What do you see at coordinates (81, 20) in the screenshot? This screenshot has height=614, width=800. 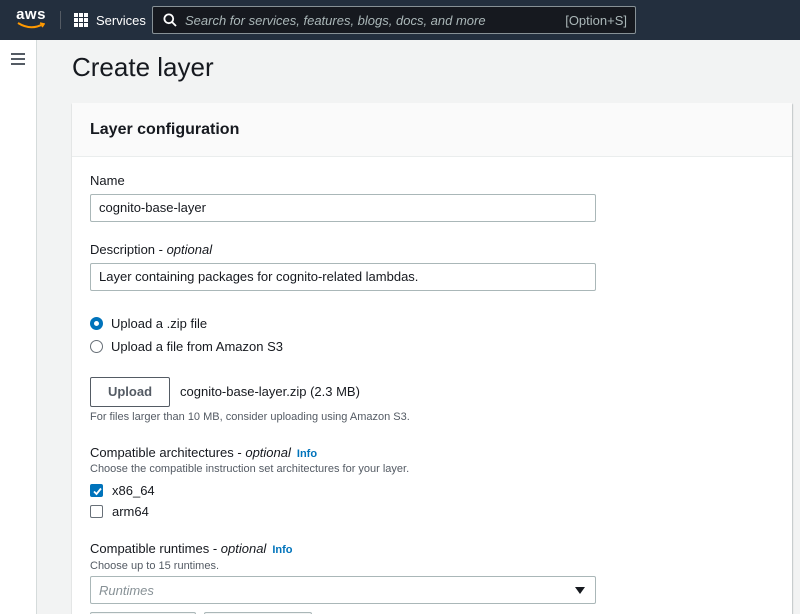 I see `grid-icon` at bounding box center [81, 20].